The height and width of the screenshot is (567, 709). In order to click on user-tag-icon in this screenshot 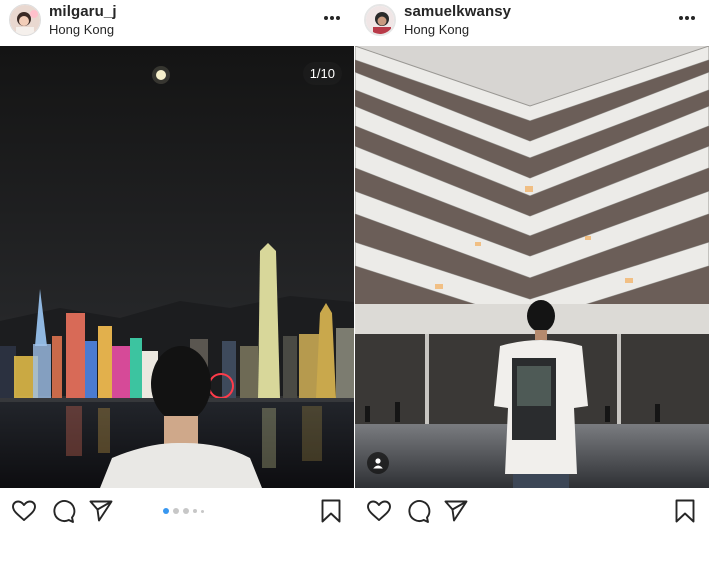, I will do `click(378, 463)`.